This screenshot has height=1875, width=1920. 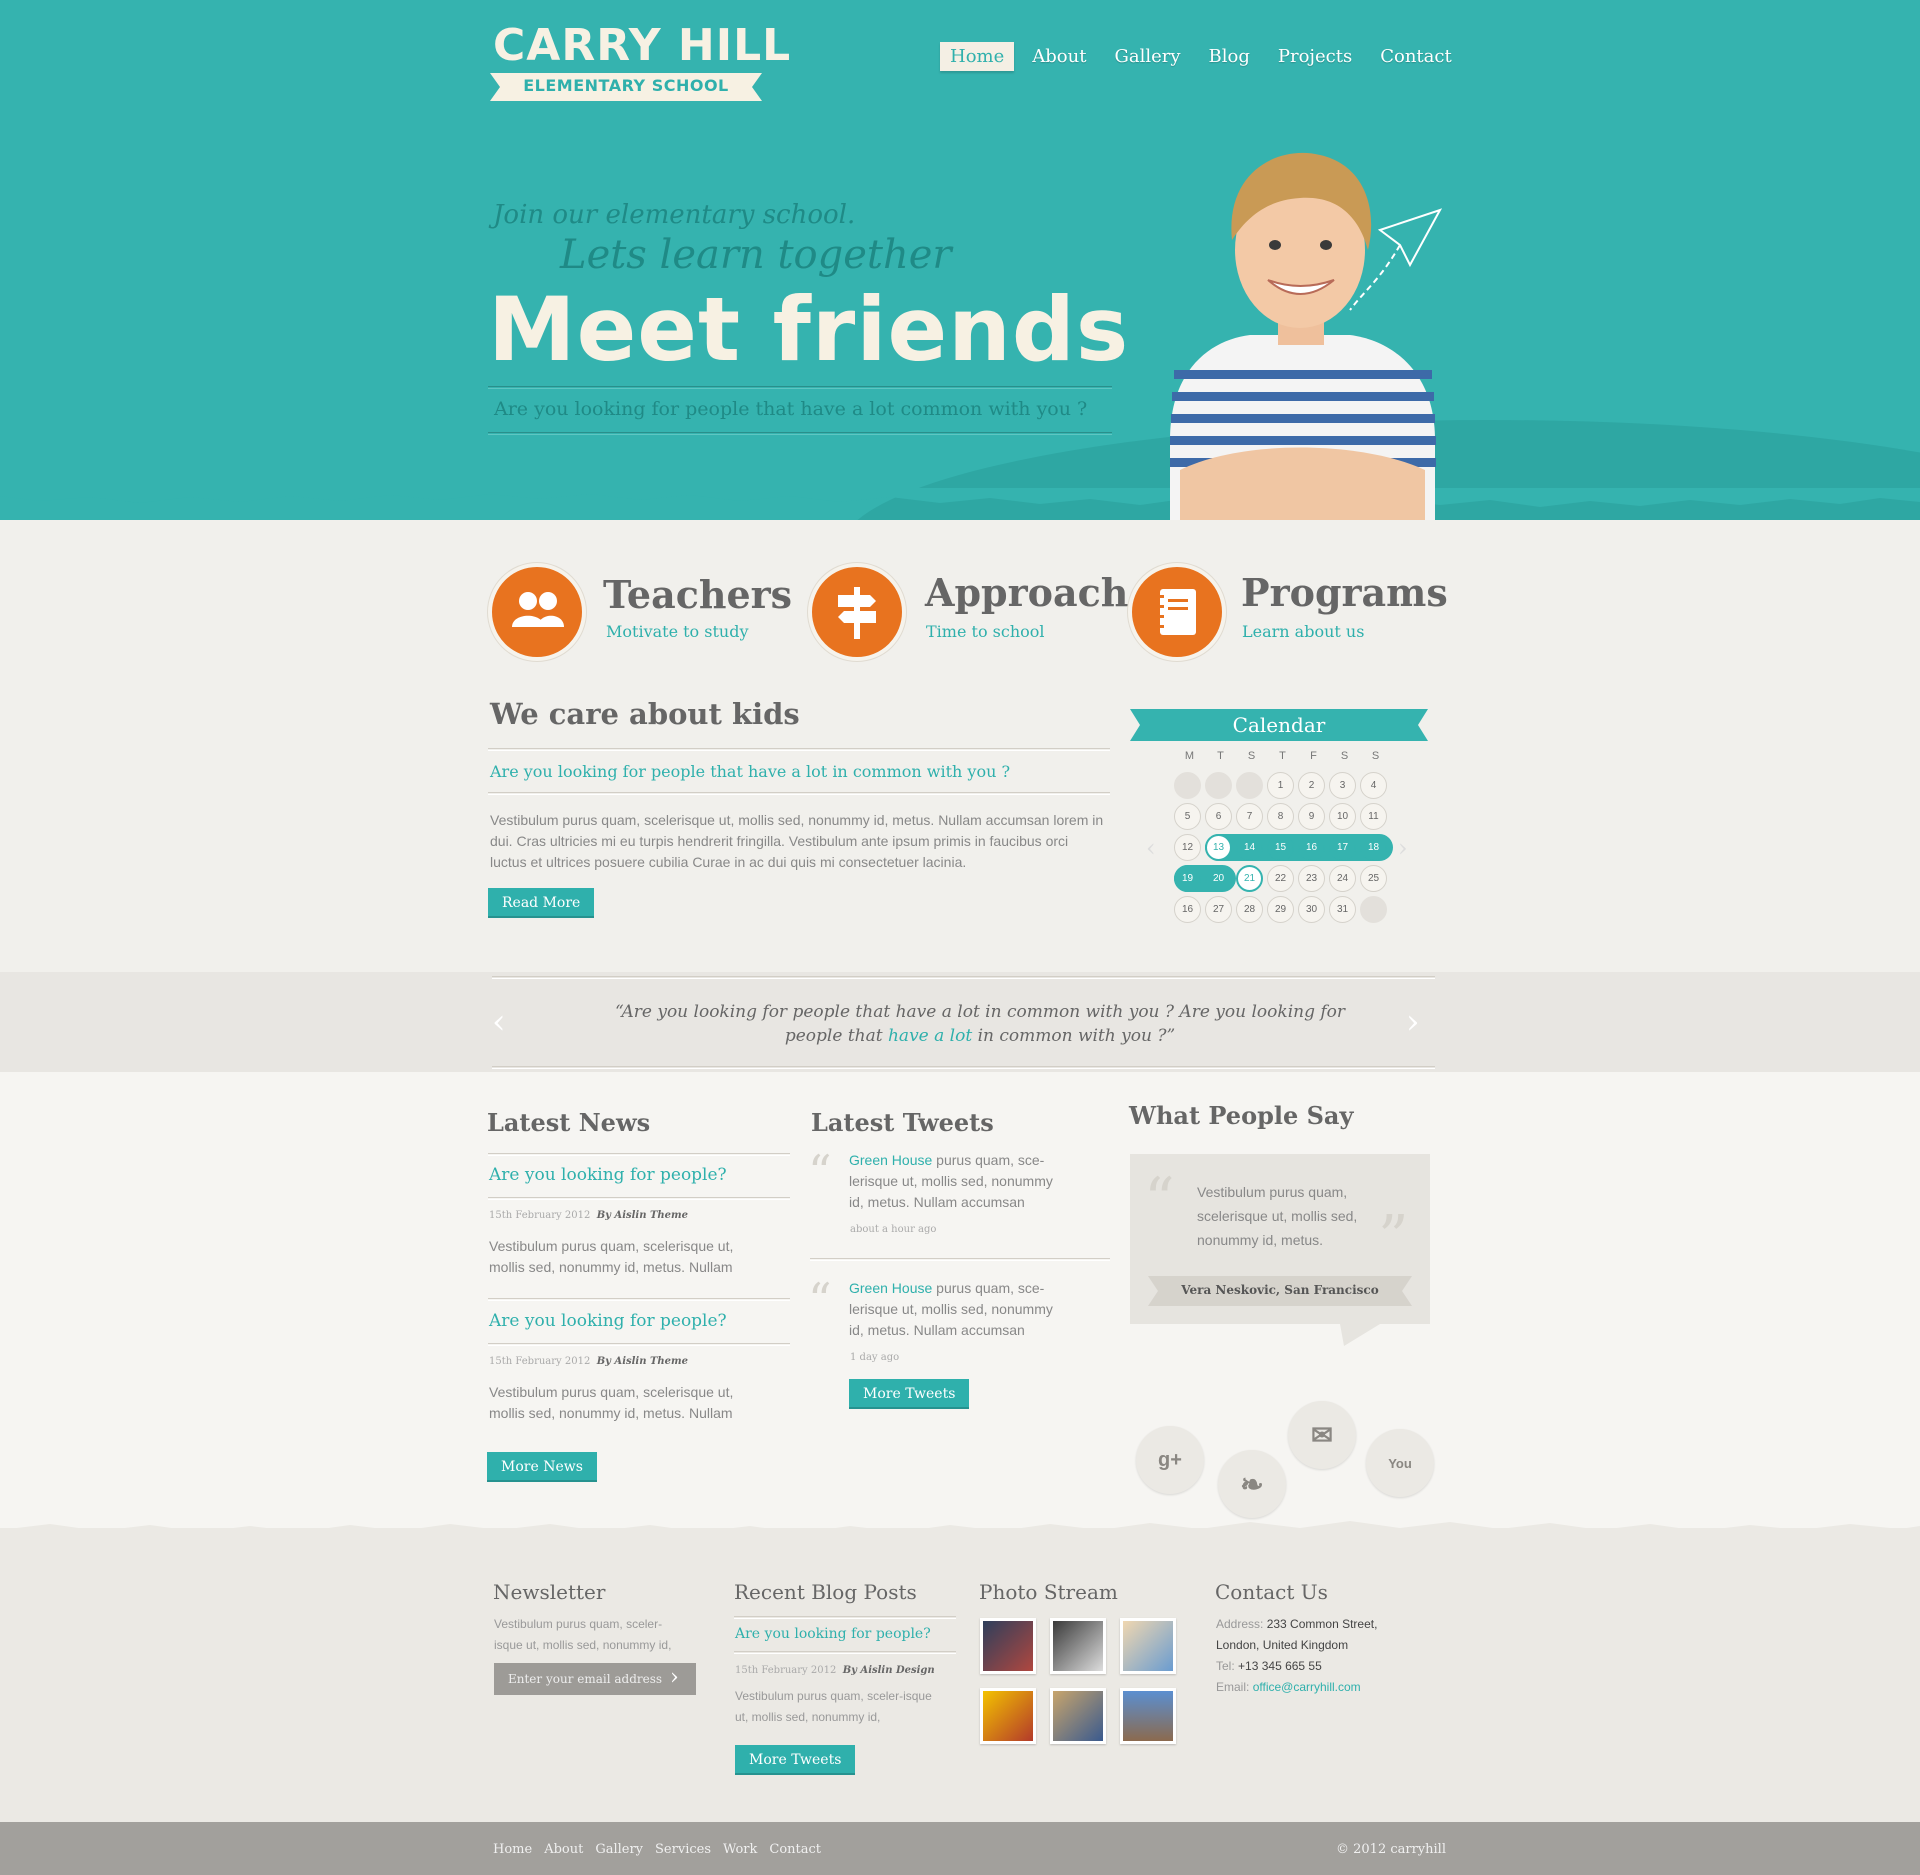 I want to click on calendar-day: 19, so click(x=1187, y=878).